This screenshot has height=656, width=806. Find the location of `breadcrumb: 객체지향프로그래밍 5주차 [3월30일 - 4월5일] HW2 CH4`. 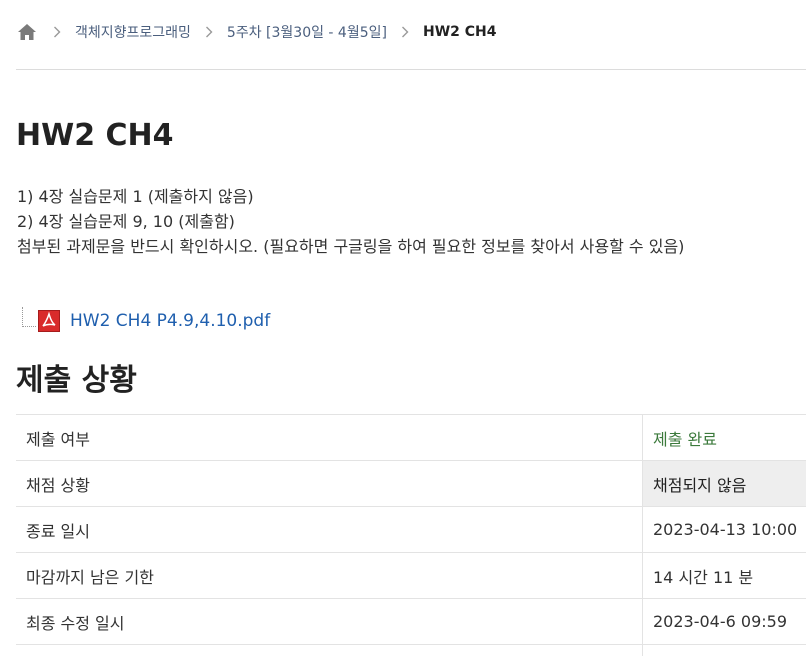

breadcrumb: 객체지향프로그래밍 5주차 [3월30일 - 4월5일] HW2 CH4 is located at coordinates (257, 32).